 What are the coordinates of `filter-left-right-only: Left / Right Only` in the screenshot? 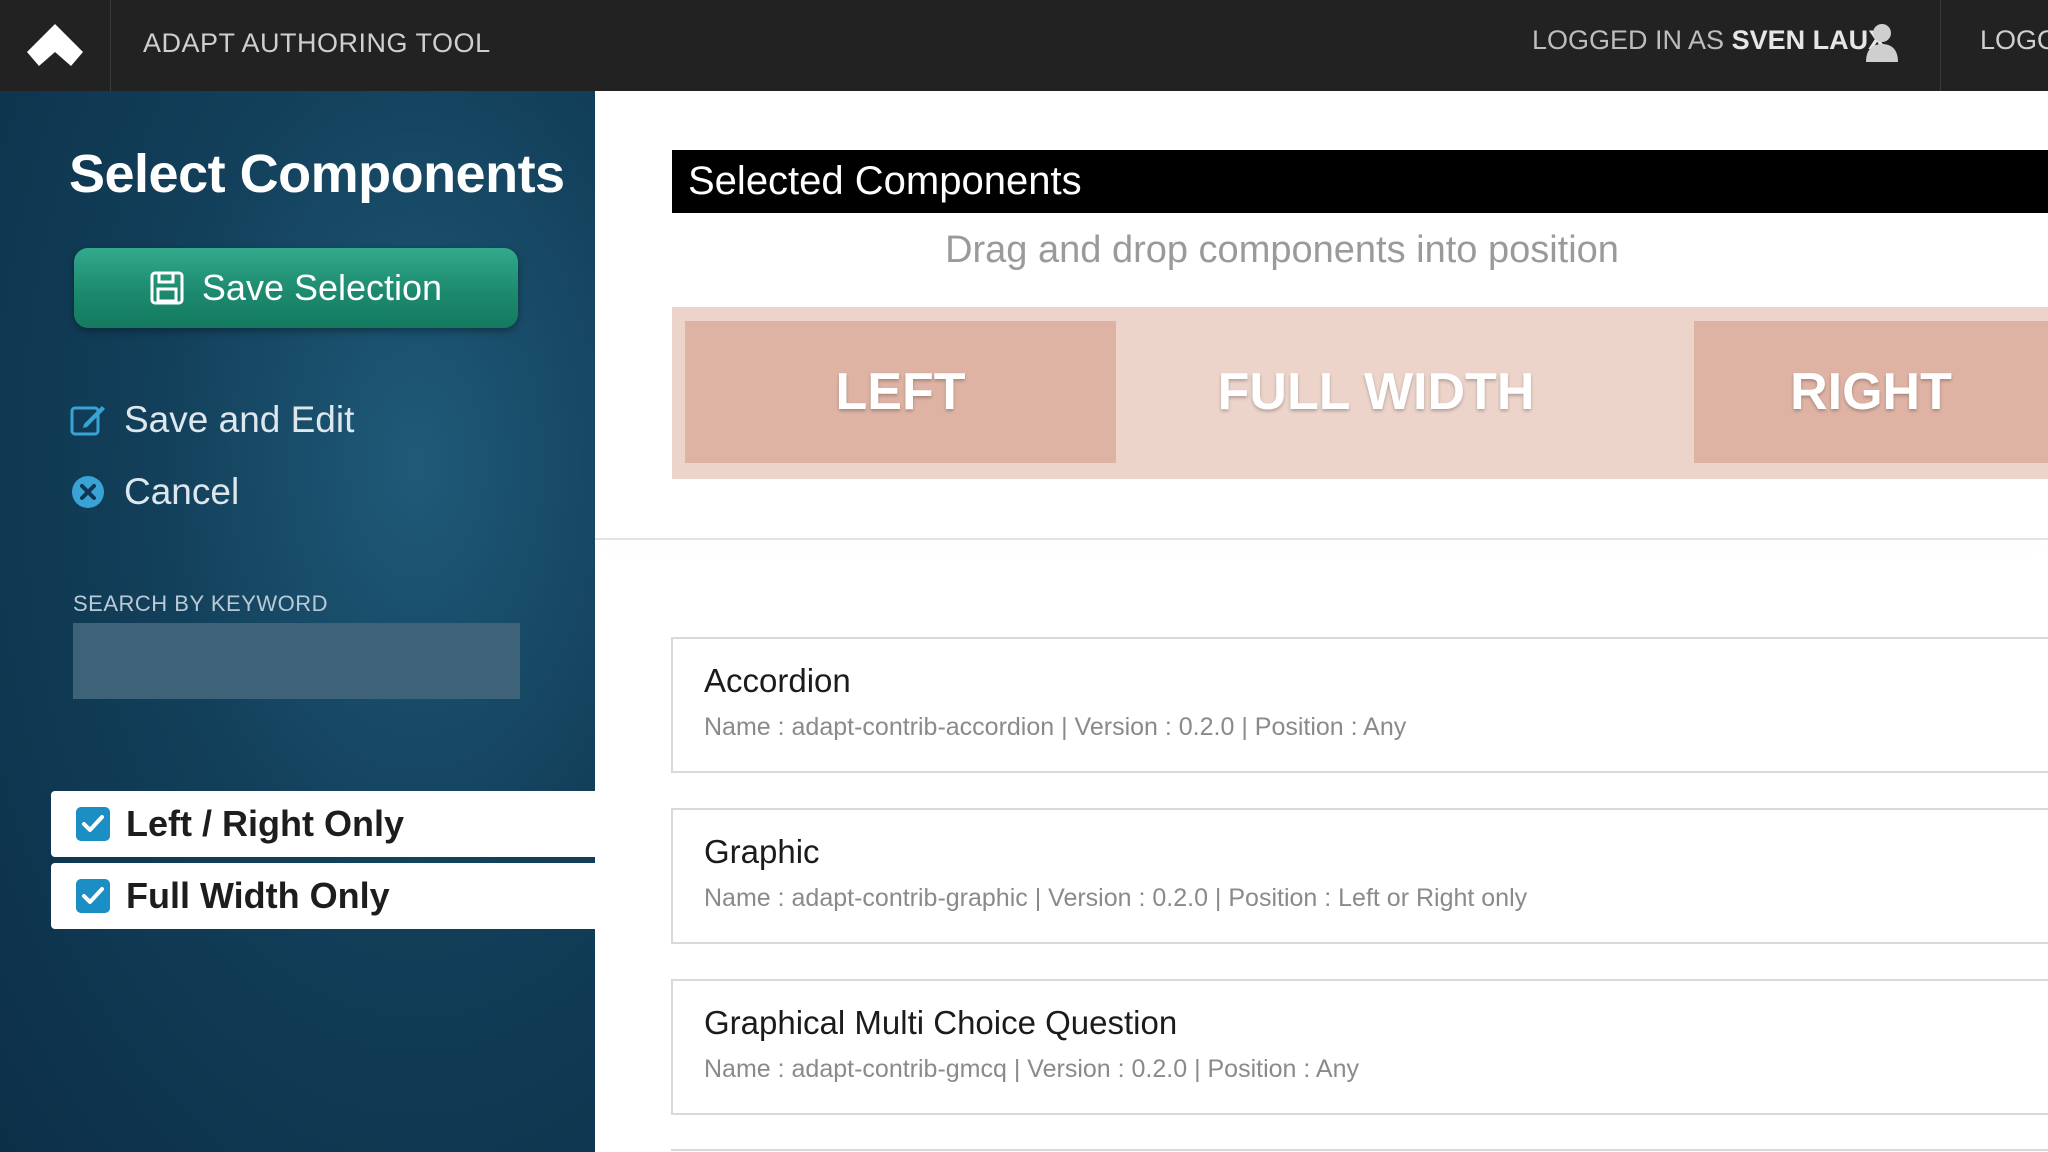 It's located at (323, 824).